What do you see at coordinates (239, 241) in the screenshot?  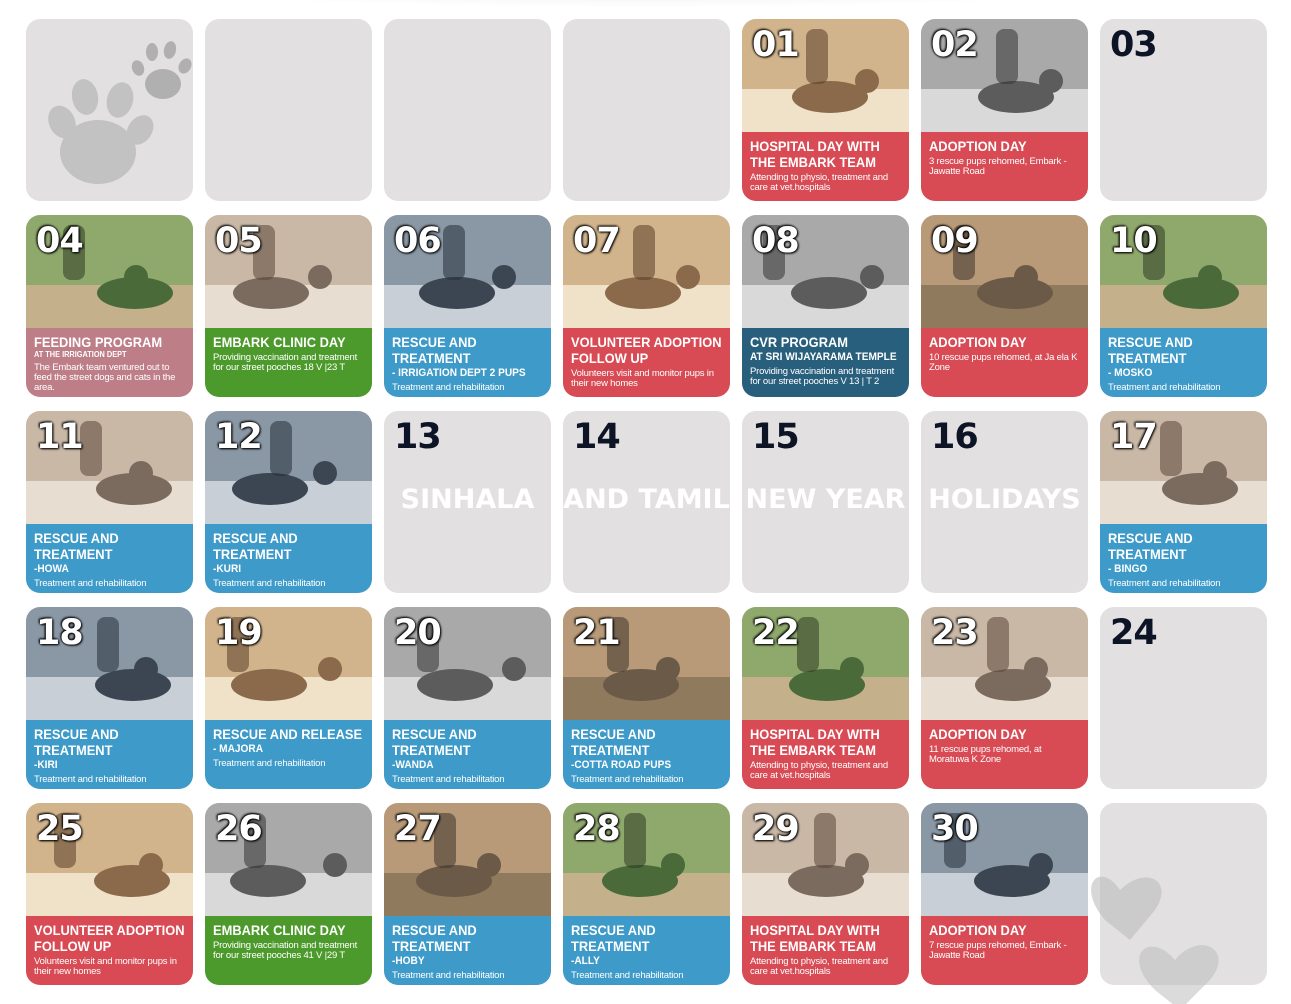 I see `day-number: 05` at bounding box center [239, 241].